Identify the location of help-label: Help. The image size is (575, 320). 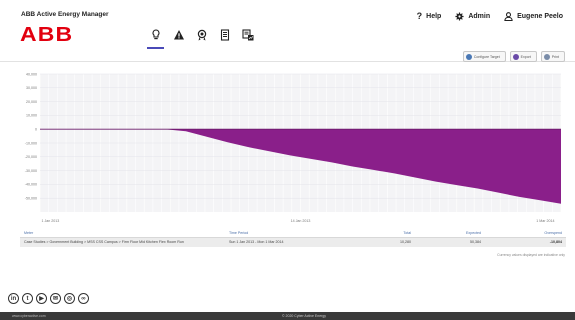
(434, 16).